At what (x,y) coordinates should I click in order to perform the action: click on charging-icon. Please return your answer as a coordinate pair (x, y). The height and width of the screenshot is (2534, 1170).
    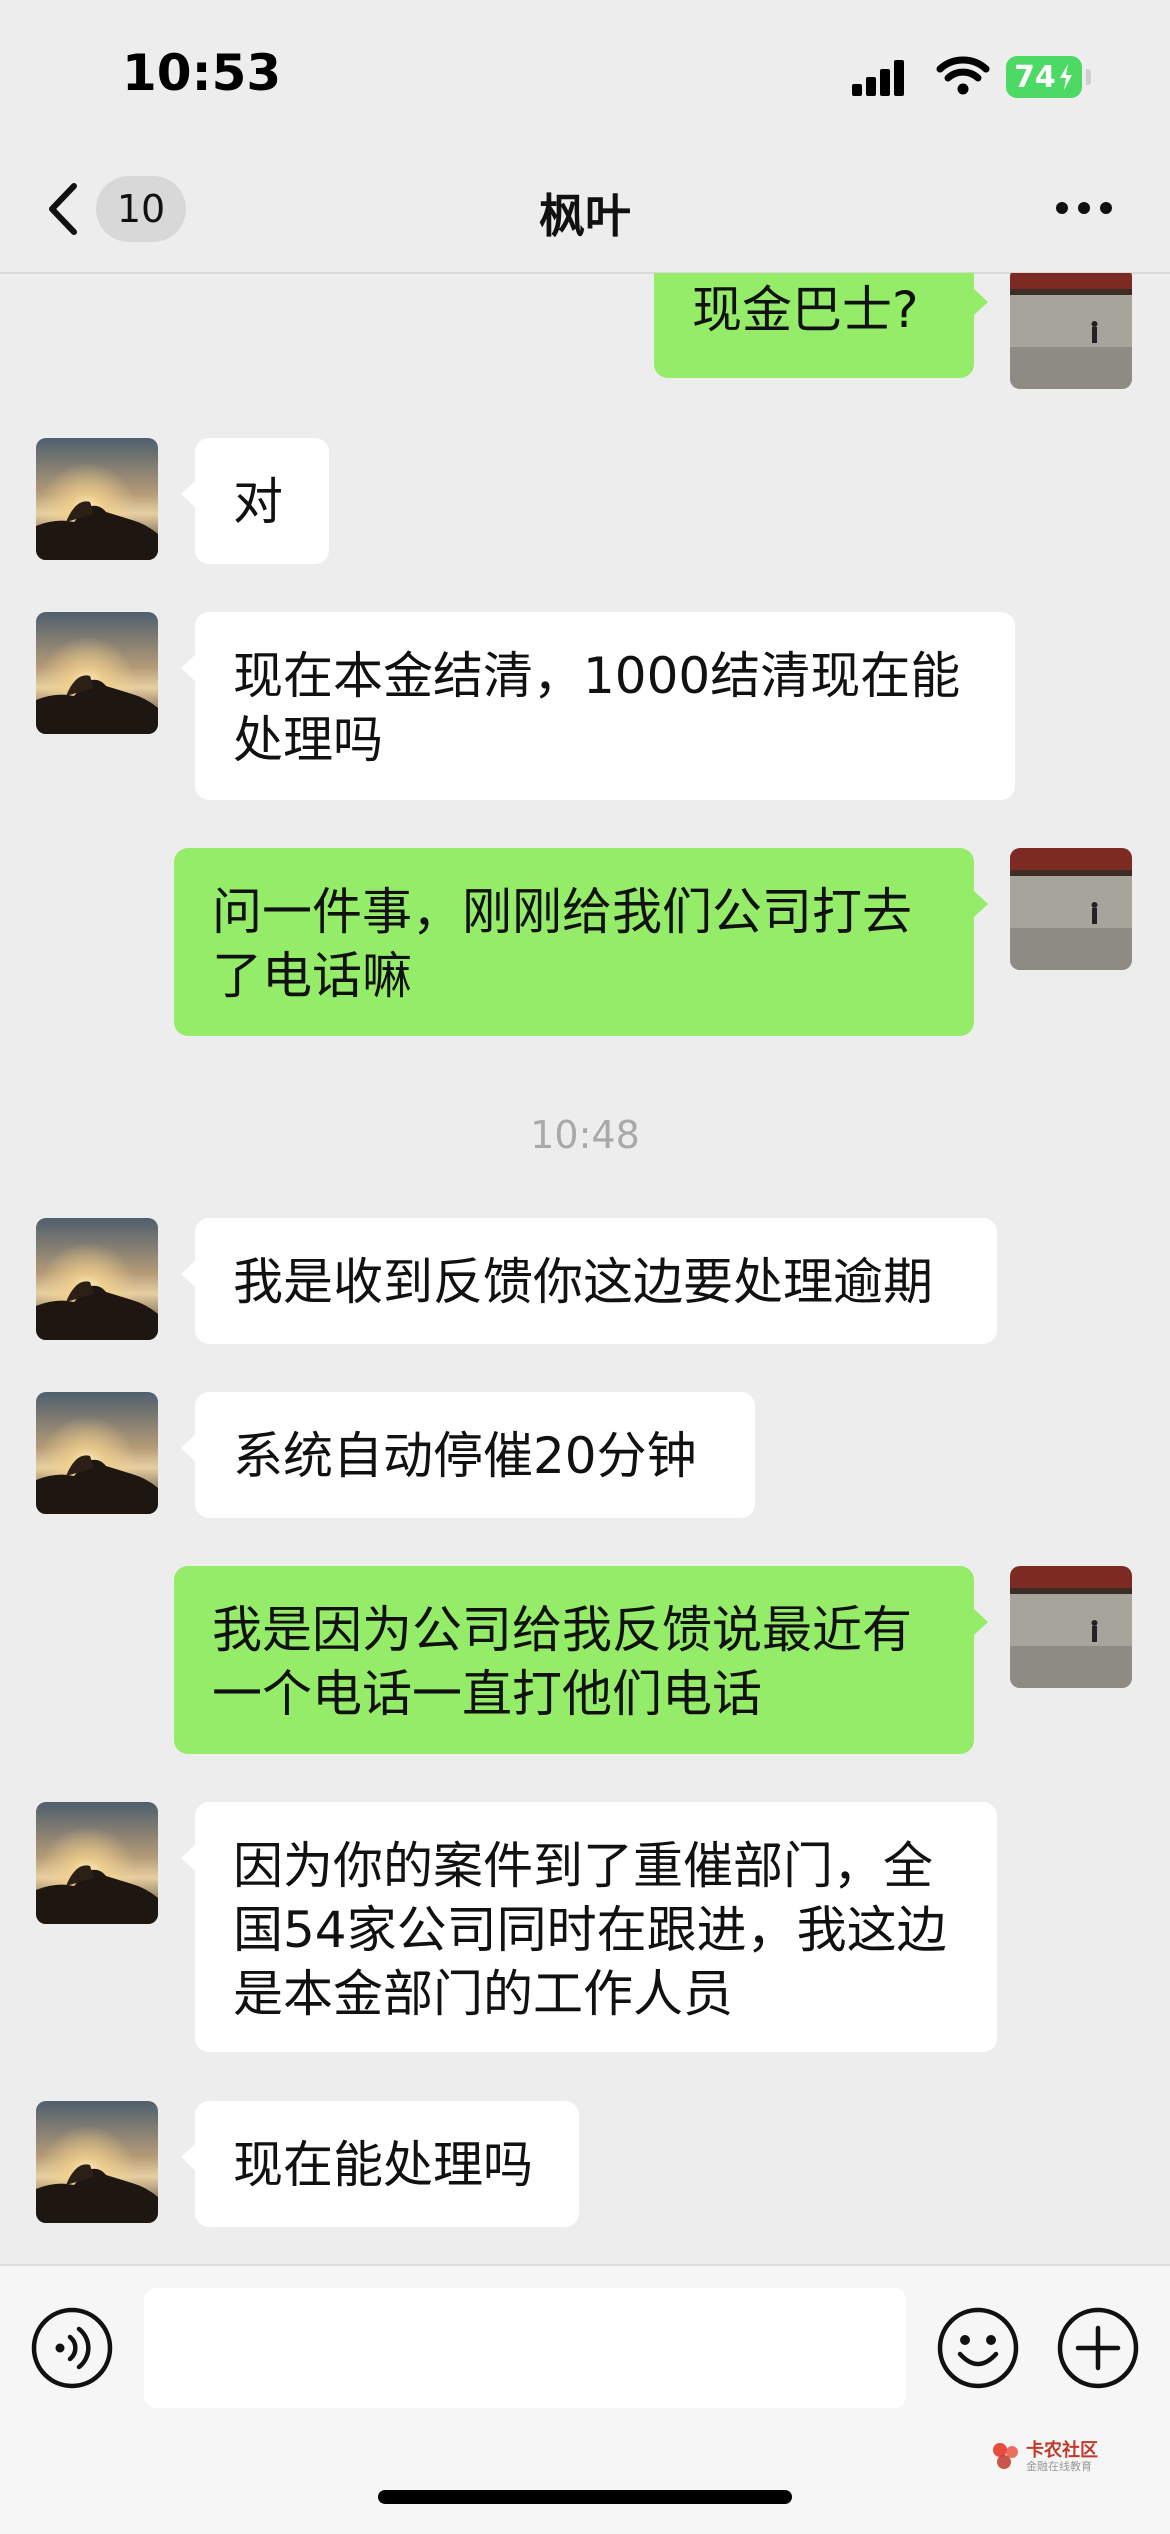
    Looking at the image, I should click on (1065, 77).